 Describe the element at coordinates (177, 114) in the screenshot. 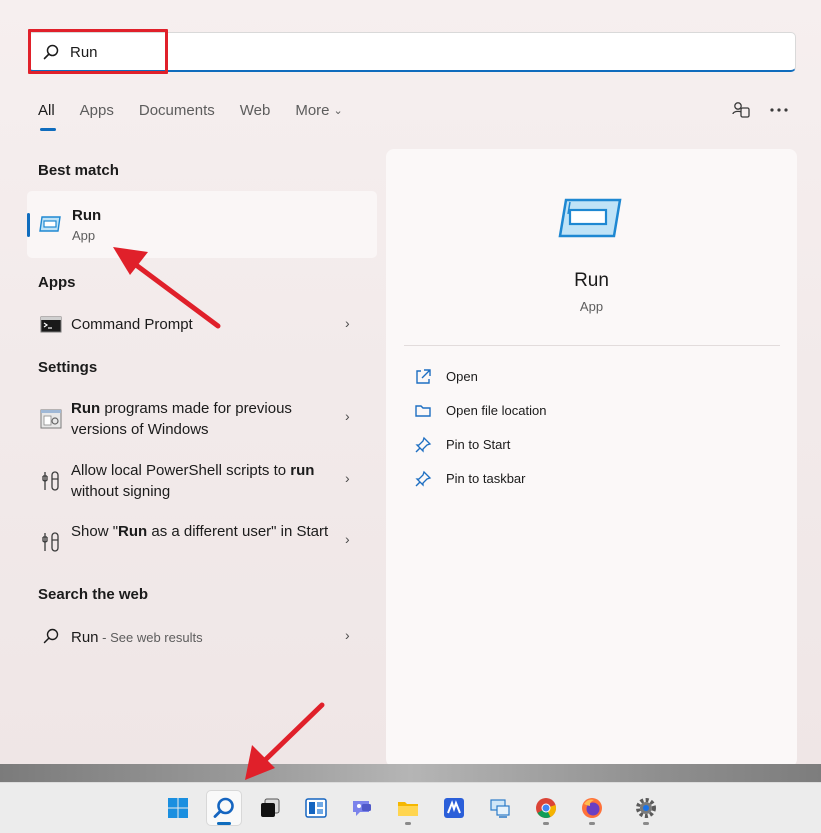

I see `tab-documents: Documents` at that location.